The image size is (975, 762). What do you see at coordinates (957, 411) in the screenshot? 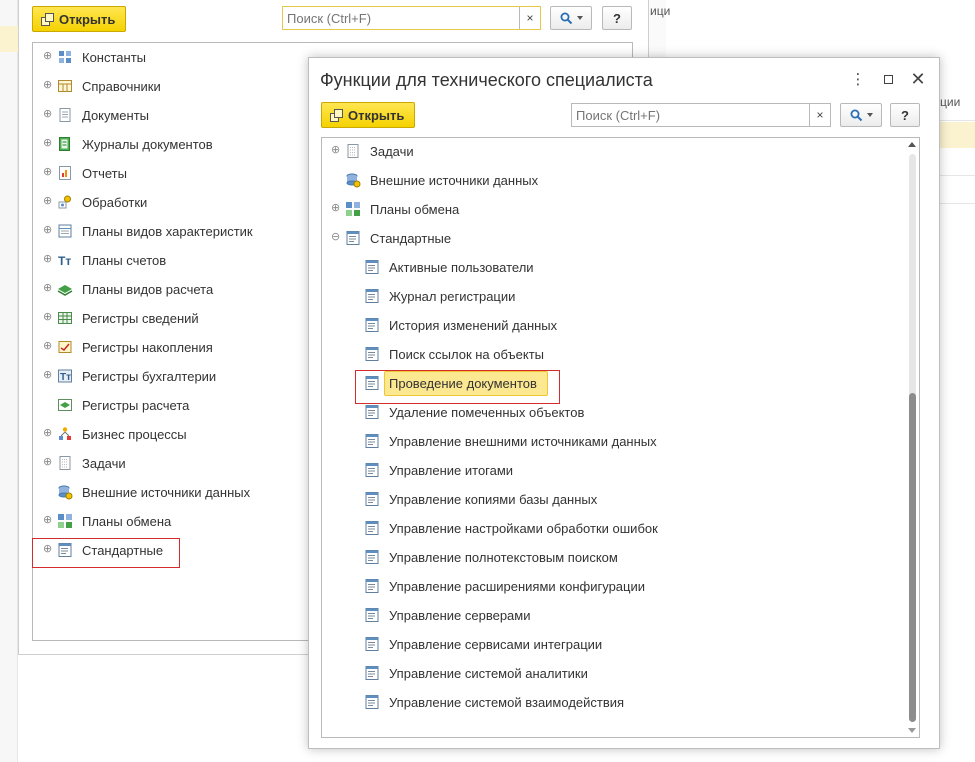
I see `background-app-right-panel: ции` at bounding box center [957, 411].